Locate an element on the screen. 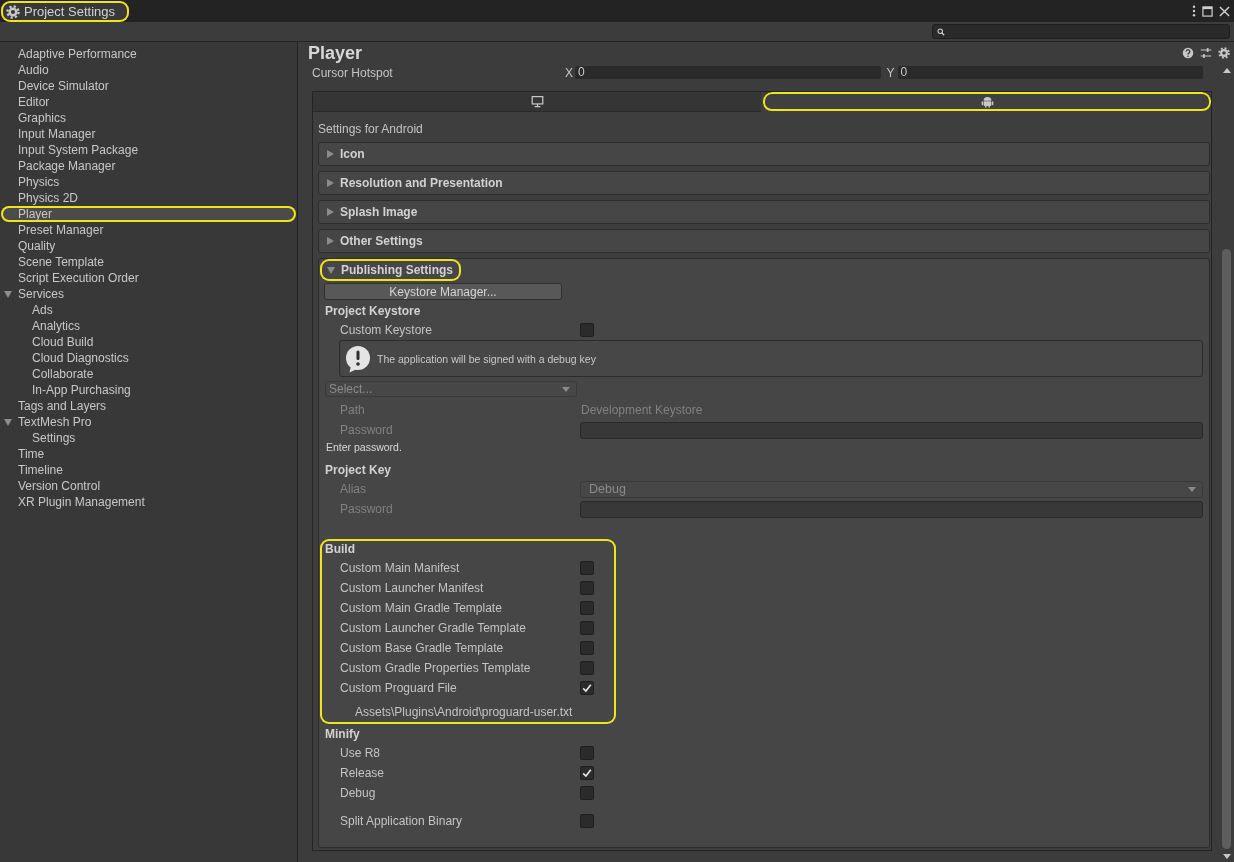 This screenshot has height=862, width=1234. scroll-up-arrow-icon is located at coordinates (1226, 70).